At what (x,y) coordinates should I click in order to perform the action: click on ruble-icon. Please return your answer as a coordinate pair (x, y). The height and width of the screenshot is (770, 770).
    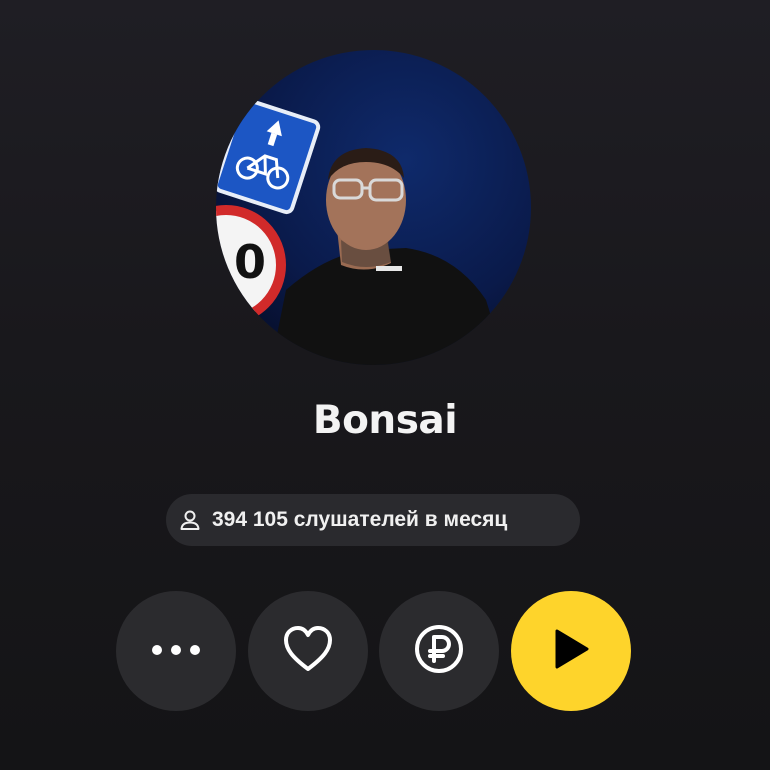
    Looking at the image, I should click on (439, 651).